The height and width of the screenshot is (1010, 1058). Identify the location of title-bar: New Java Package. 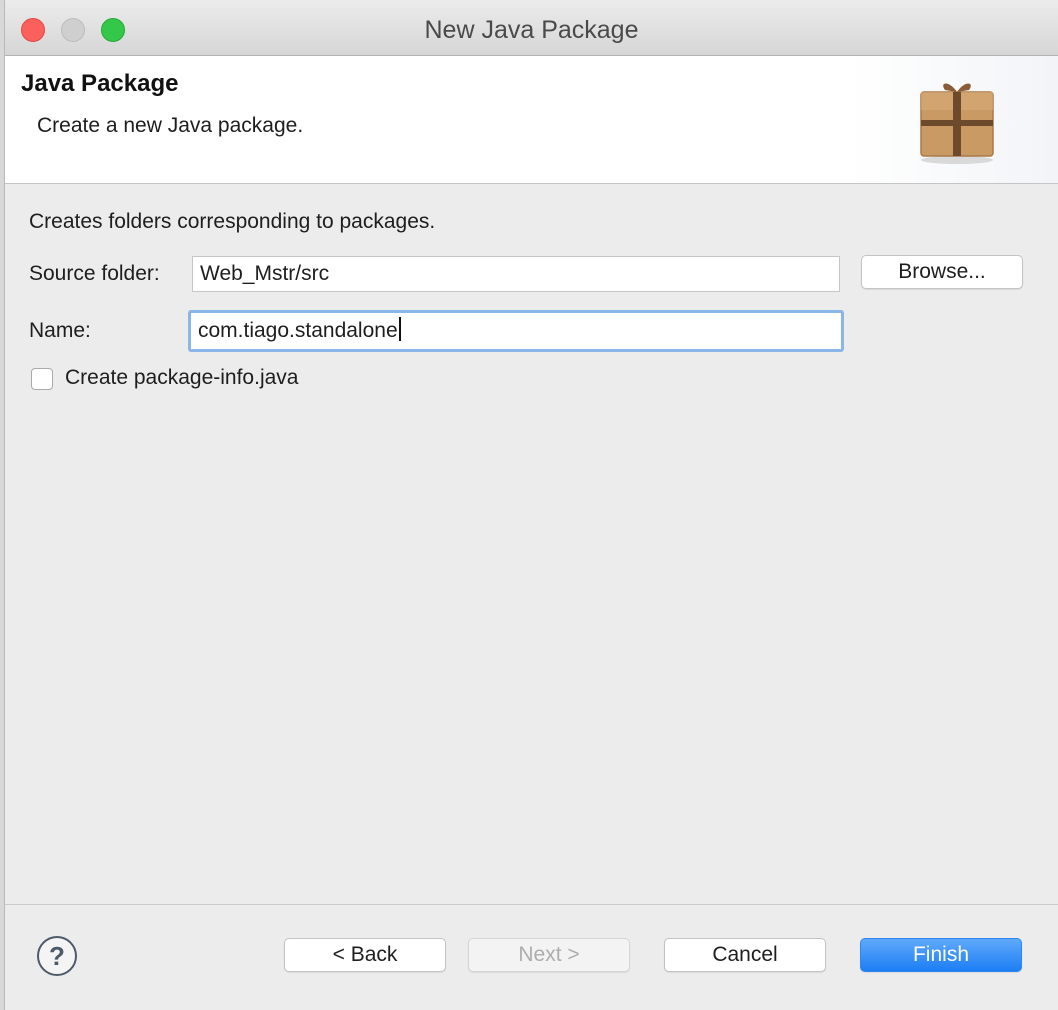
(531, 28).